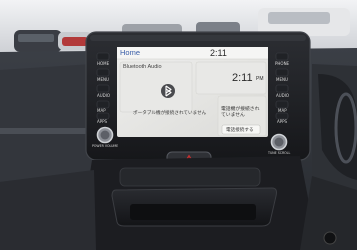 This screenshot has height=250, width=357. I want to click on disconnected-message: ポータブル機が接続されていません, so click(170, 112).